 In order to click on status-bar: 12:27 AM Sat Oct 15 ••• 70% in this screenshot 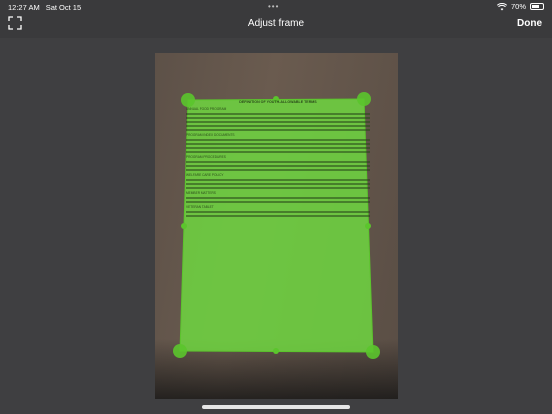, I will do `click(276, 7)`.